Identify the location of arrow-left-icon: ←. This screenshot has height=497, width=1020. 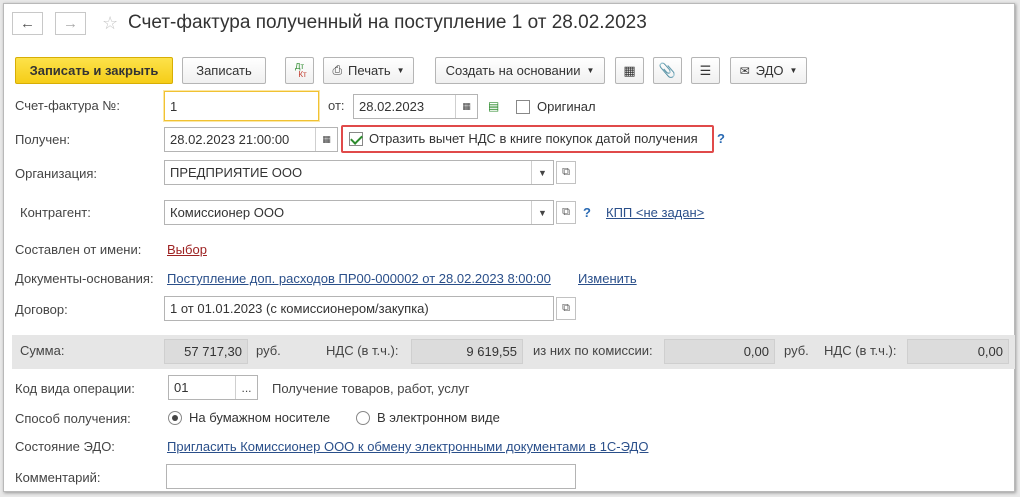
(27, 23).